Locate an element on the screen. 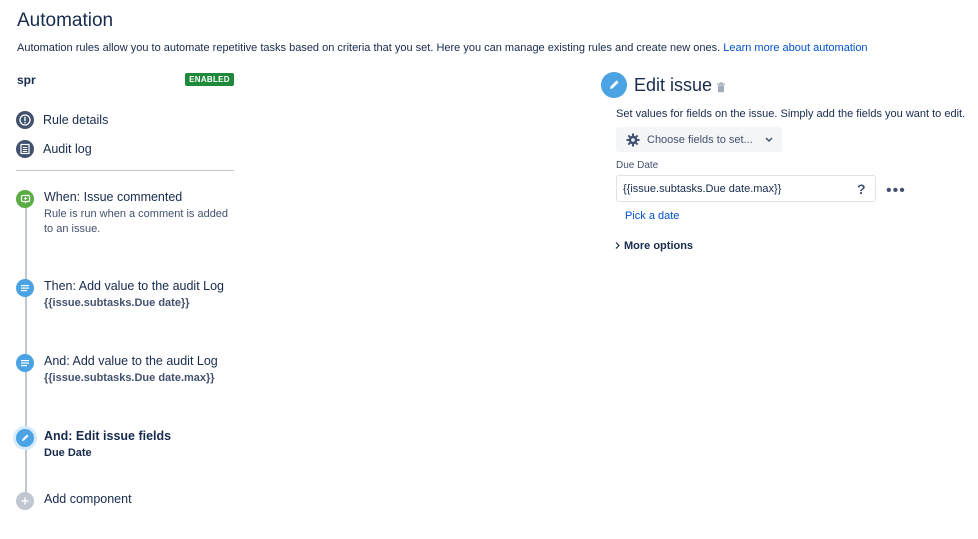 The image size is (978, 539). step-trigger-title: When: Issue commented is located at coordinates (113, 197).